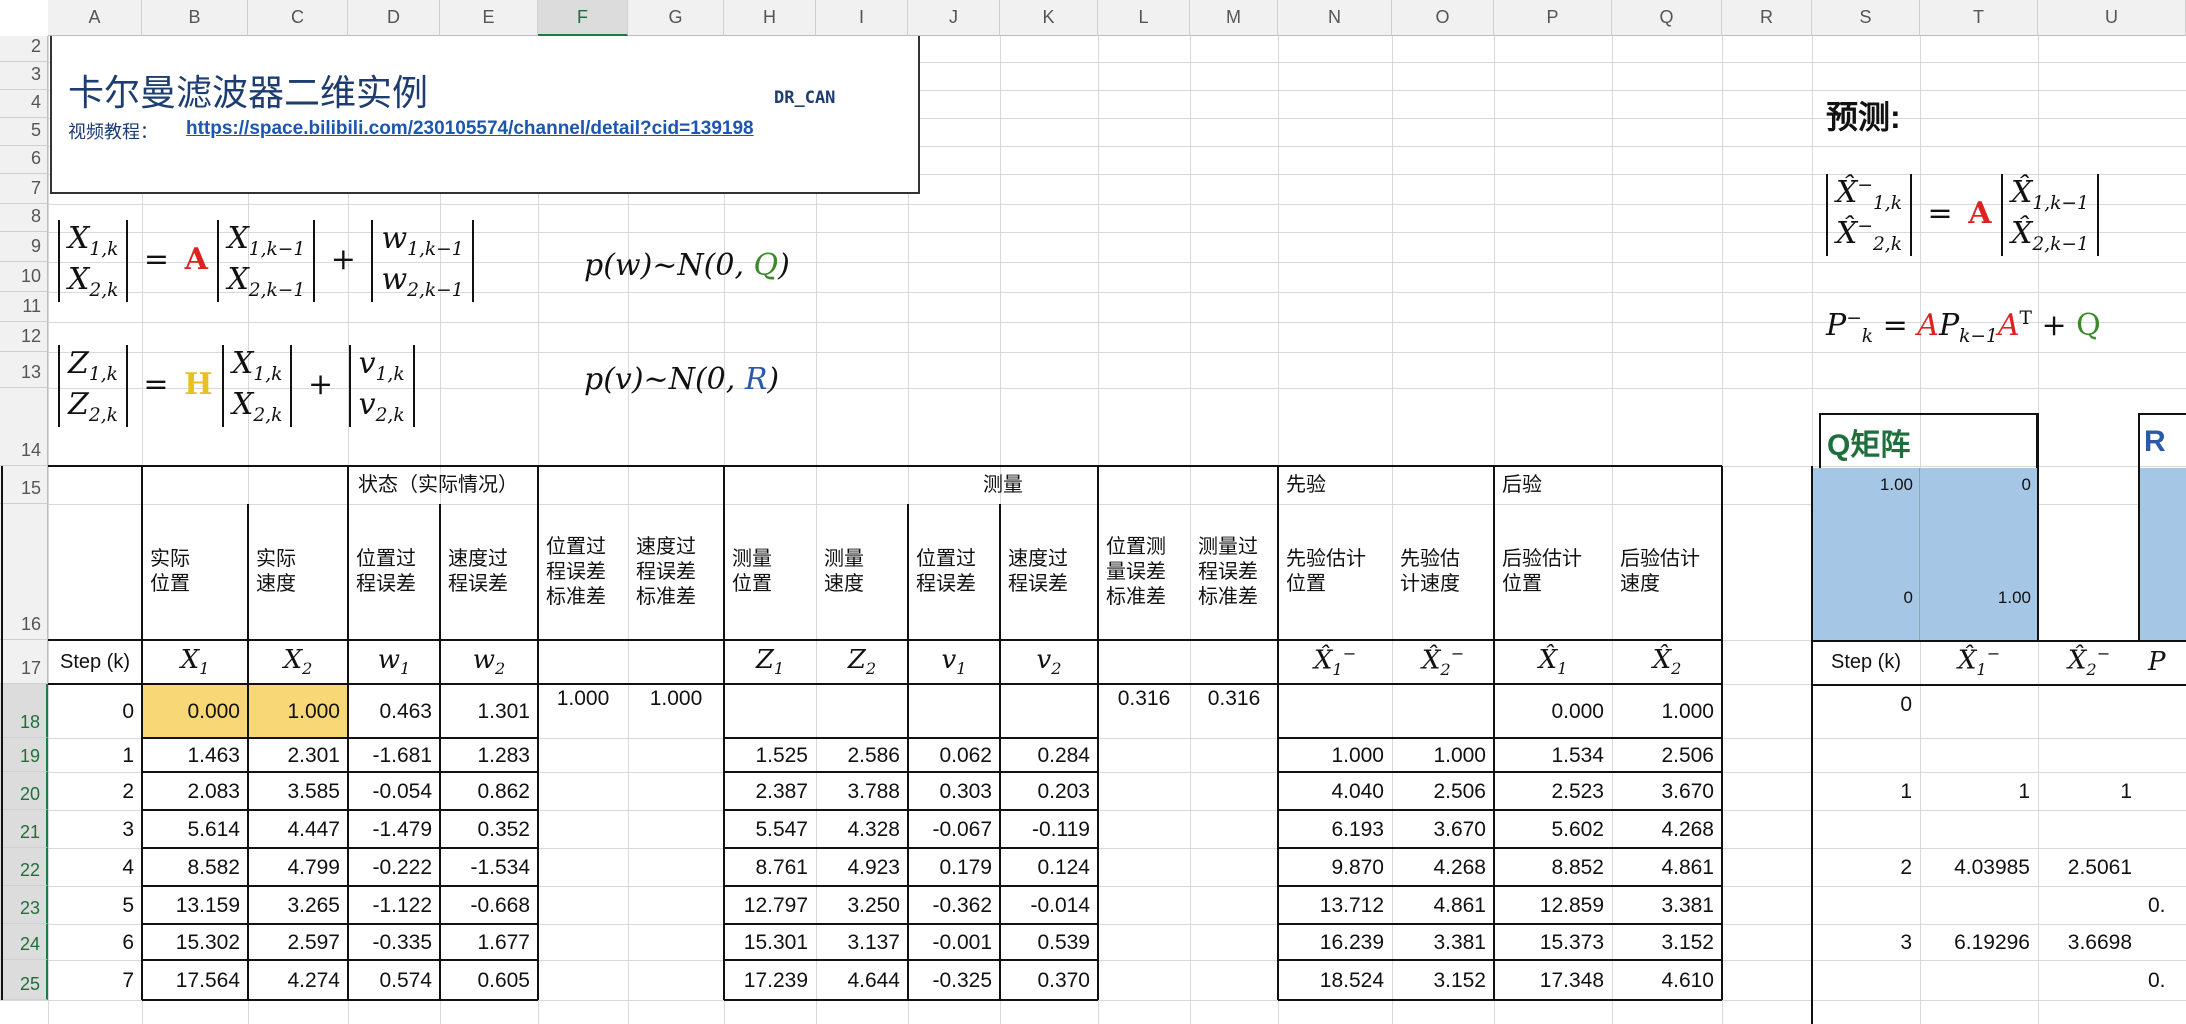 The image size is (2186, 1024). Describe the element at coordinates (95, 791) in the screenshot. I see `cell-k: 2` at that location.